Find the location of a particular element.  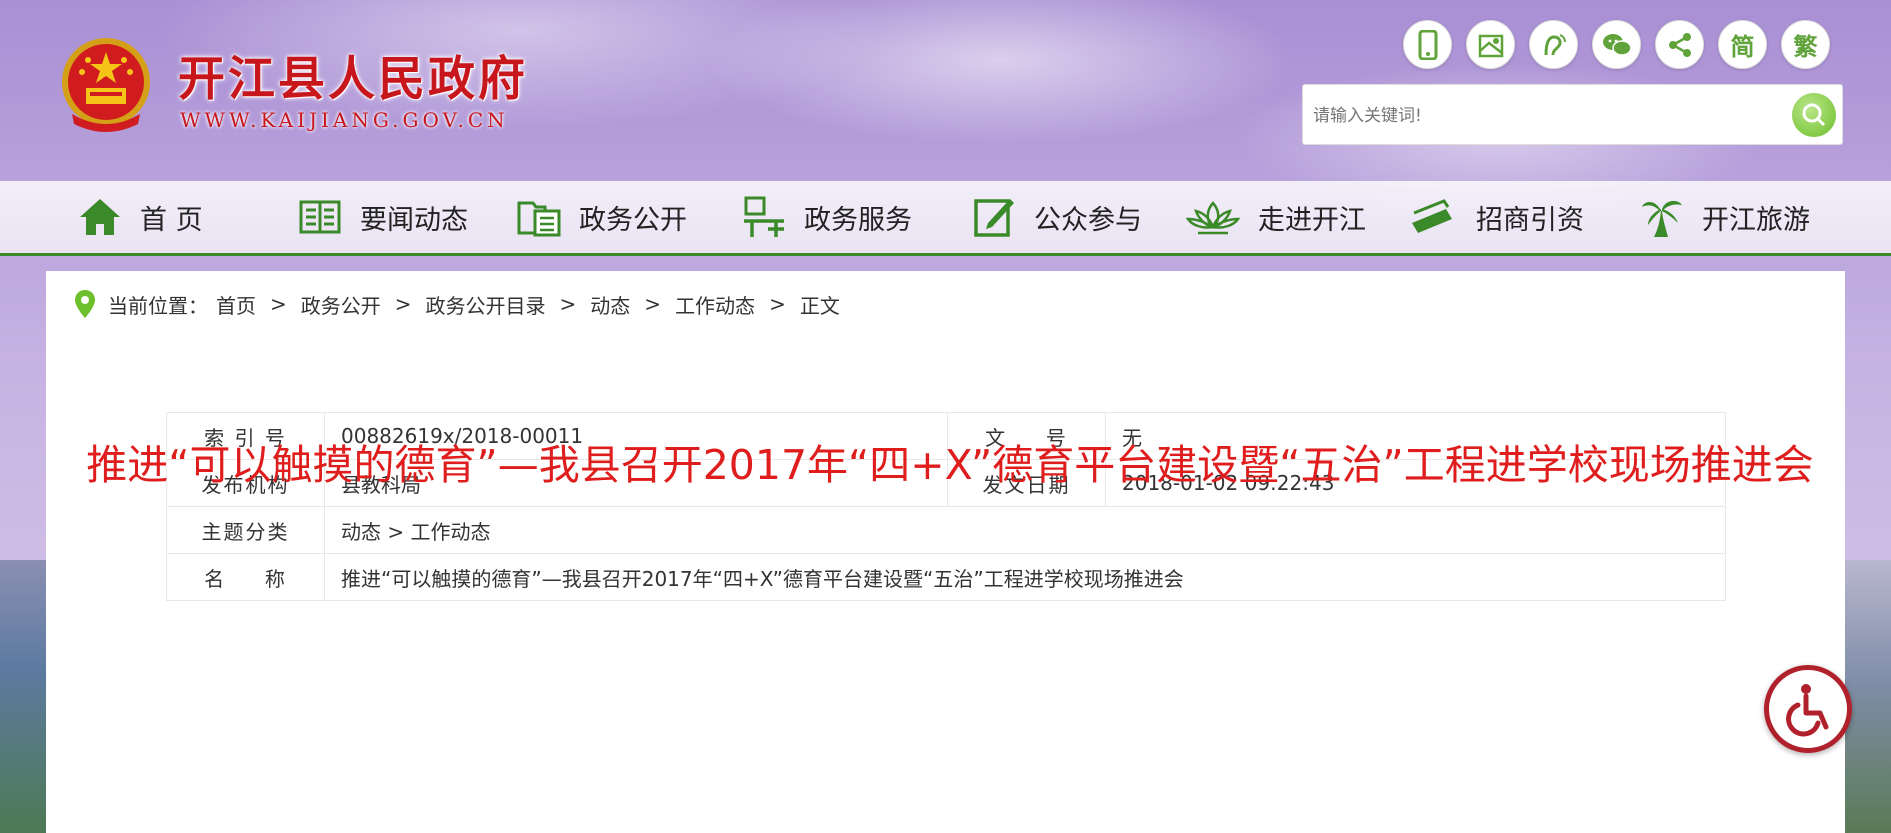

nav-item-investment: 招商引资 is located at coordinates (1496, 217).